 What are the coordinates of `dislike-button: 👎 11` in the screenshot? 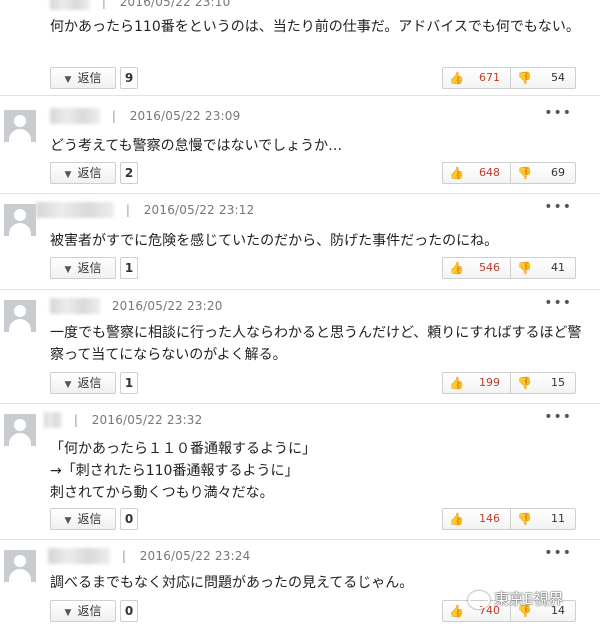 It's located at (543, 519).